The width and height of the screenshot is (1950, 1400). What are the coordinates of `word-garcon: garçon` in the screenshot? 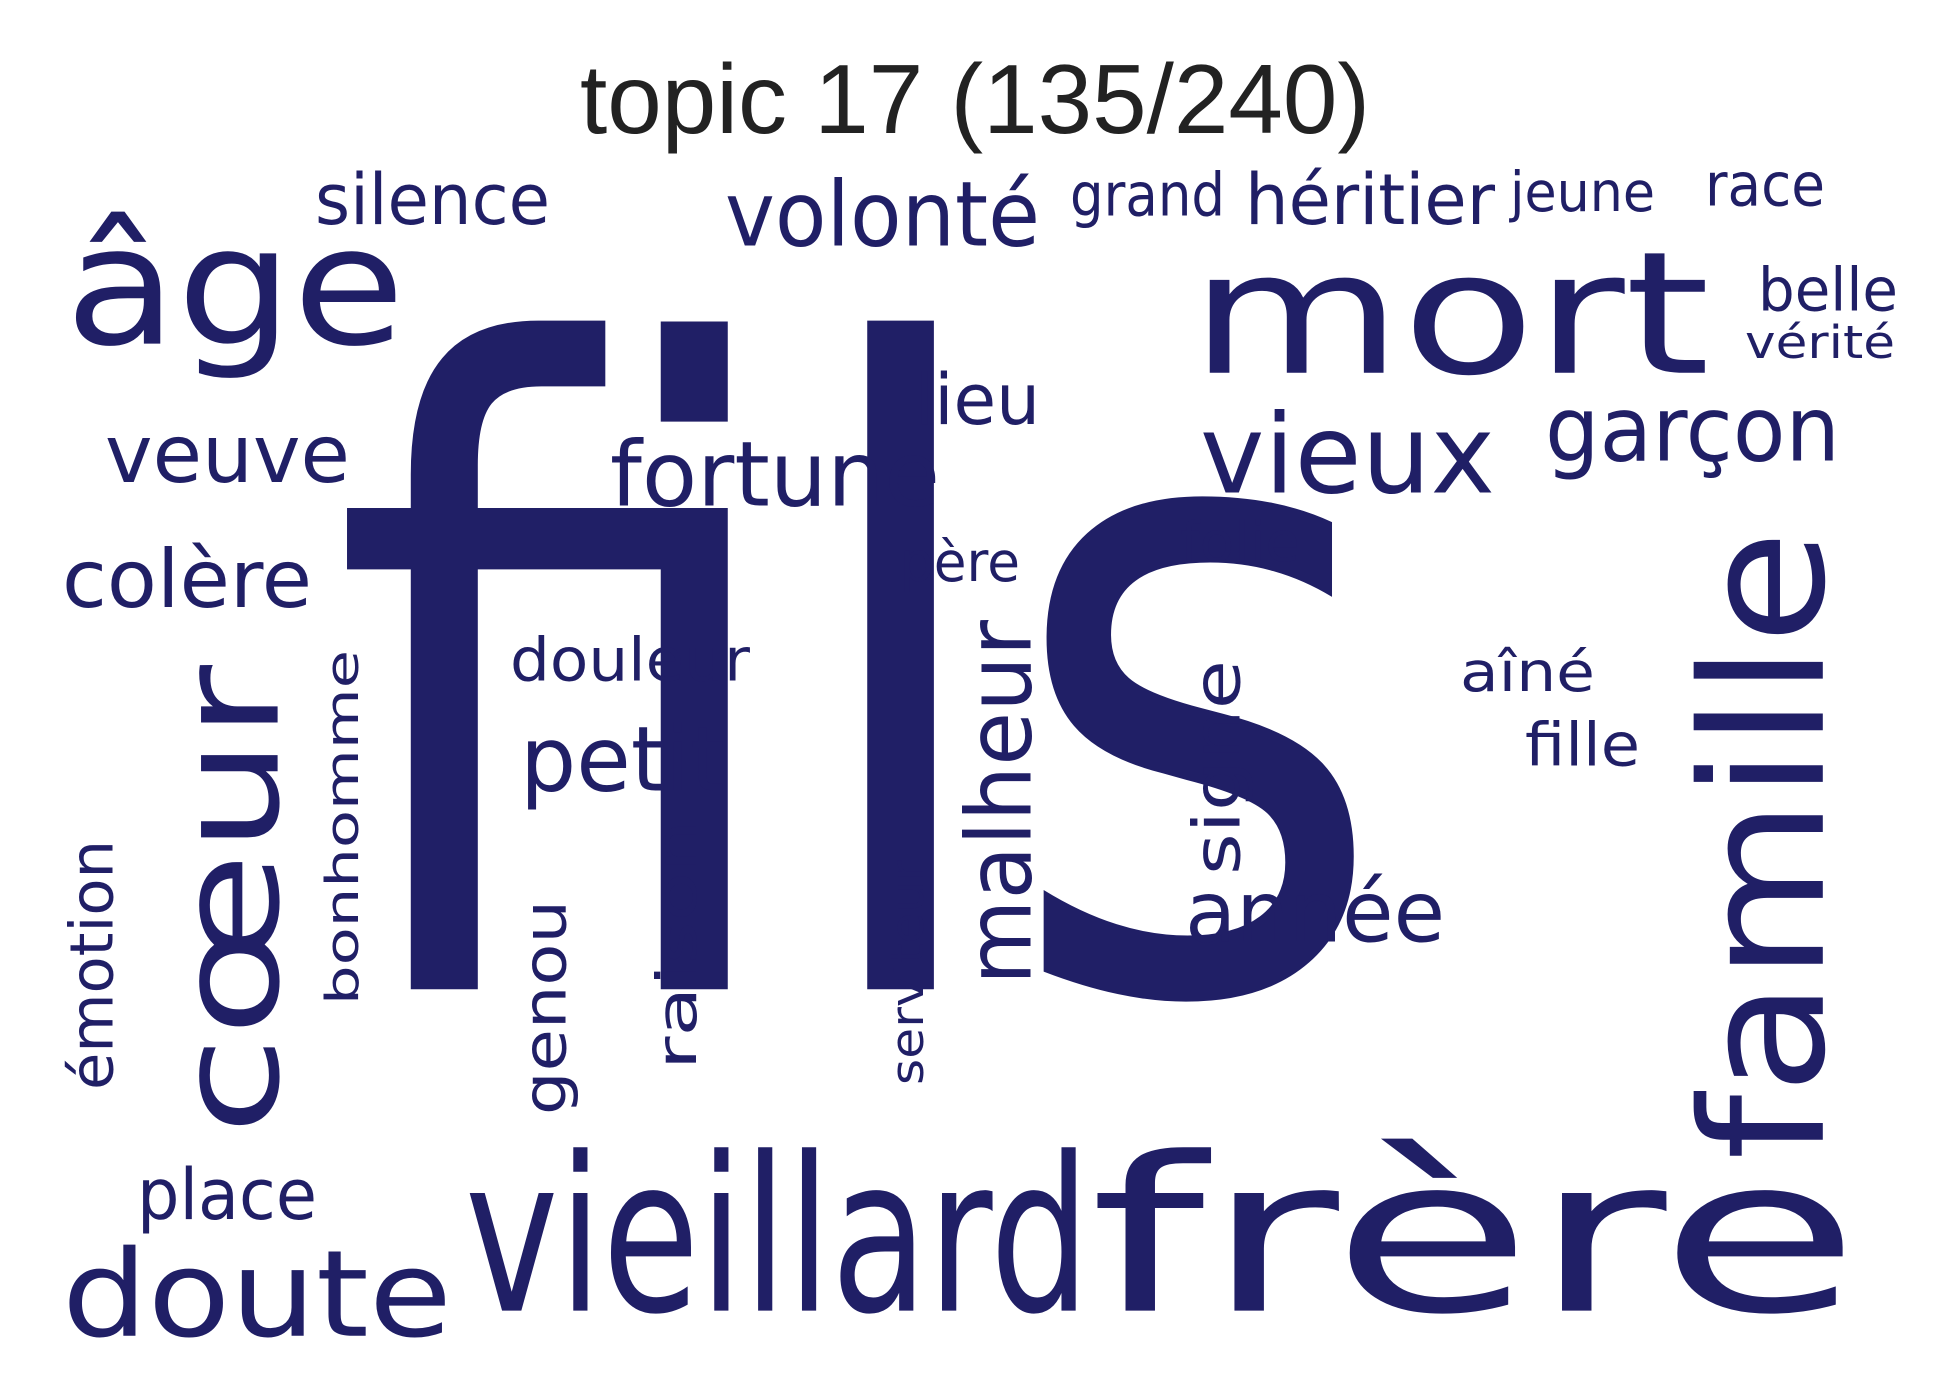 It's located at (1692, 429).